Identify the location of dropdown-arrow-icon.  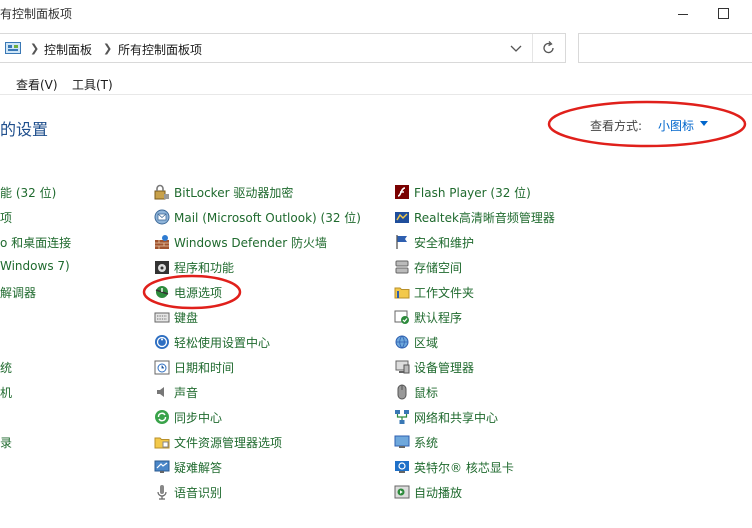
(704, 123).